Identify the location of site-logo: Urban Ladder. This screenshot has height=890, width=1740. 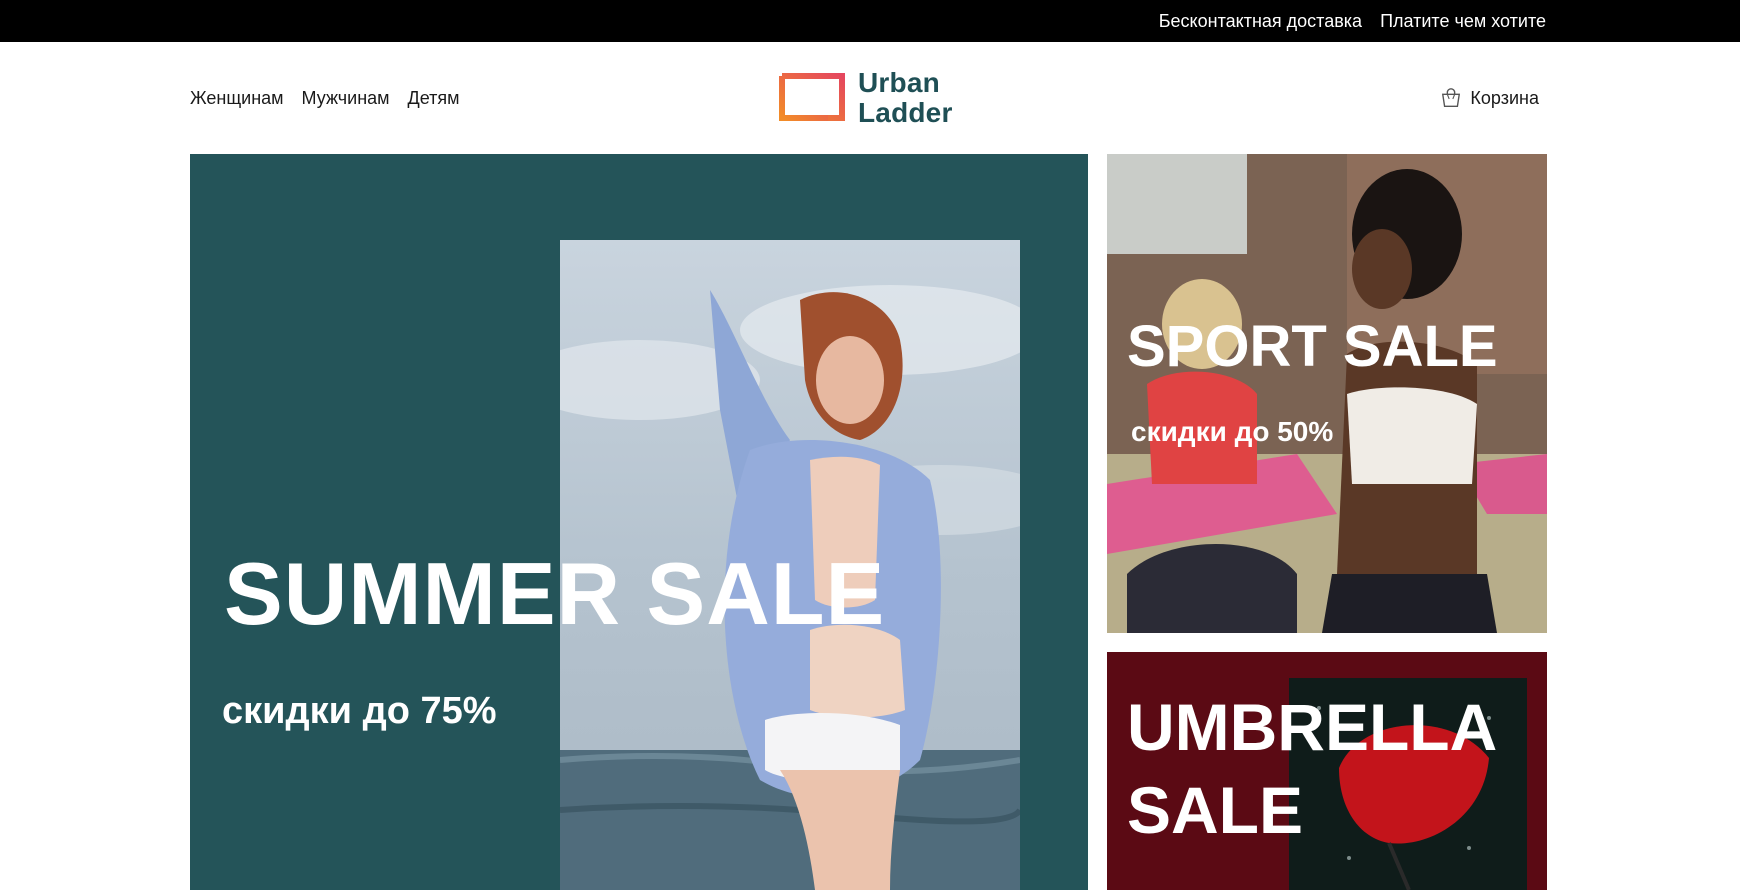
(865, 98).